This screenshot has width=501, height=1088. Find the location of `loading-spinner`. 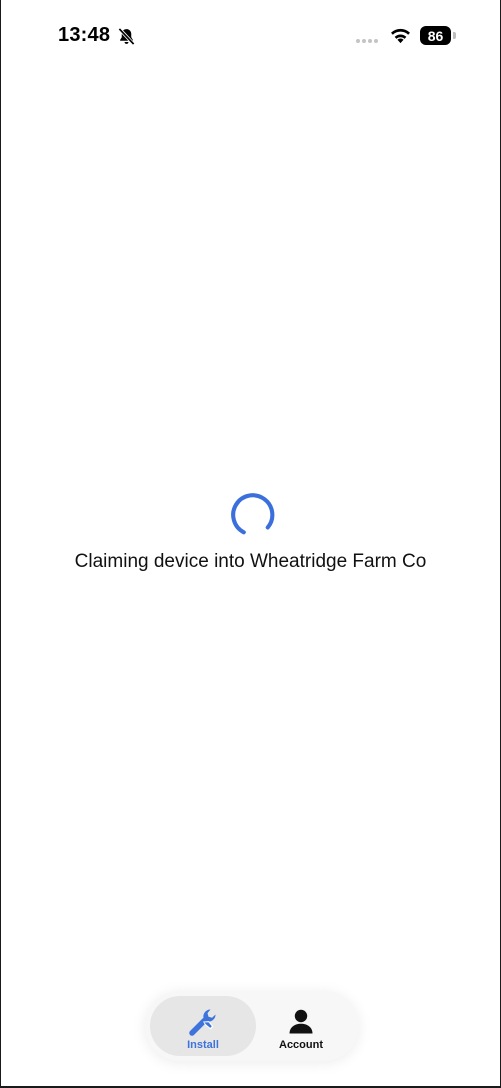

loading-spinner is located at coordinates (253, 514).